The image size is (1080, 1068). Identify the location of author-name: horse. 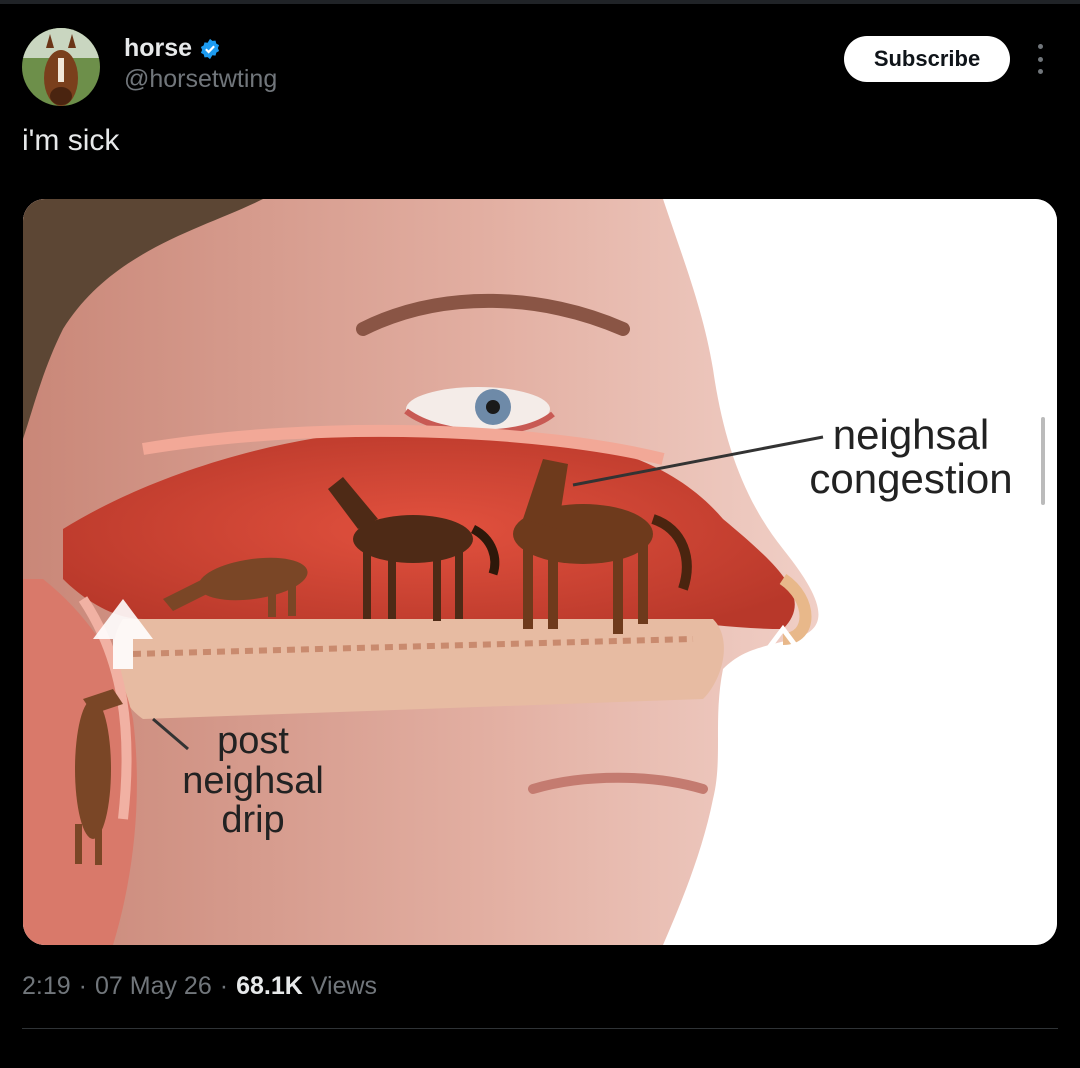
(172, 48).